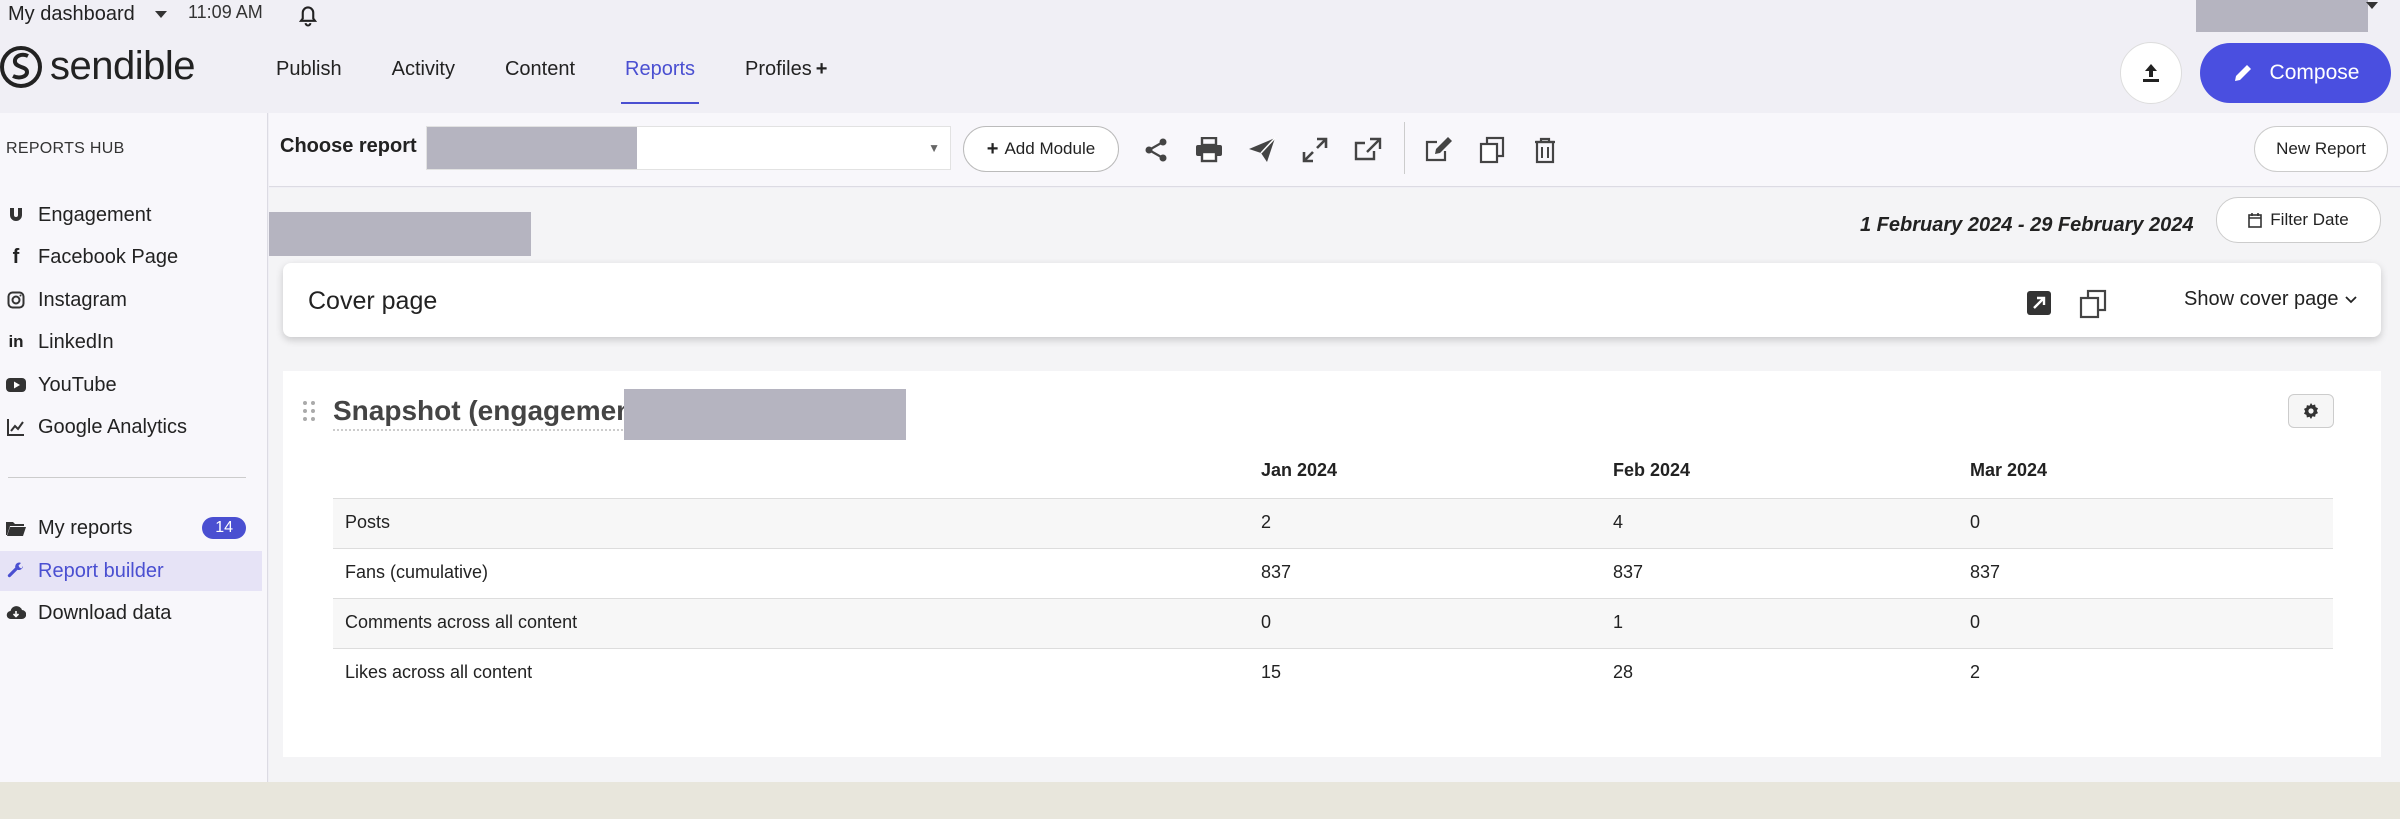 Image resolution: width=2400 pixels, height=819 pixels. What do you see at coordinates (16, 341) in the screenshot?
I see `linkedin-icon: in` at bounding box center [16, 341].